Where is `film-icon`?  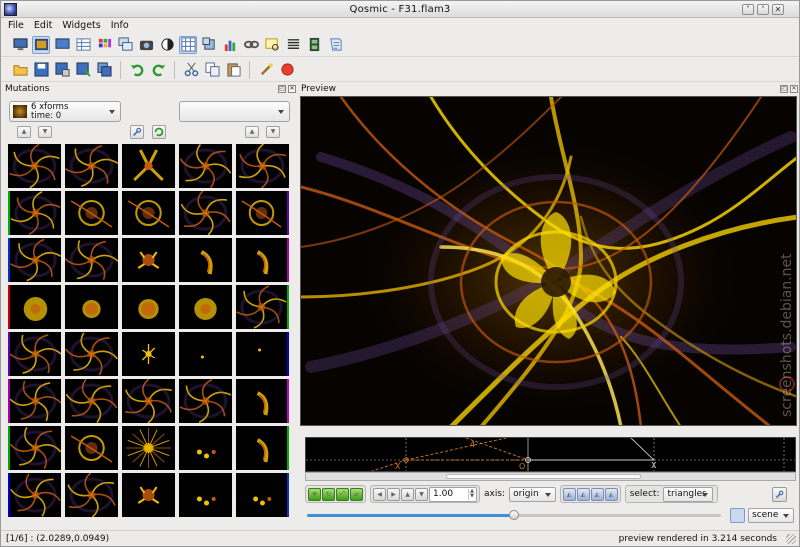
film-icon is located at coordinates (314, 45).